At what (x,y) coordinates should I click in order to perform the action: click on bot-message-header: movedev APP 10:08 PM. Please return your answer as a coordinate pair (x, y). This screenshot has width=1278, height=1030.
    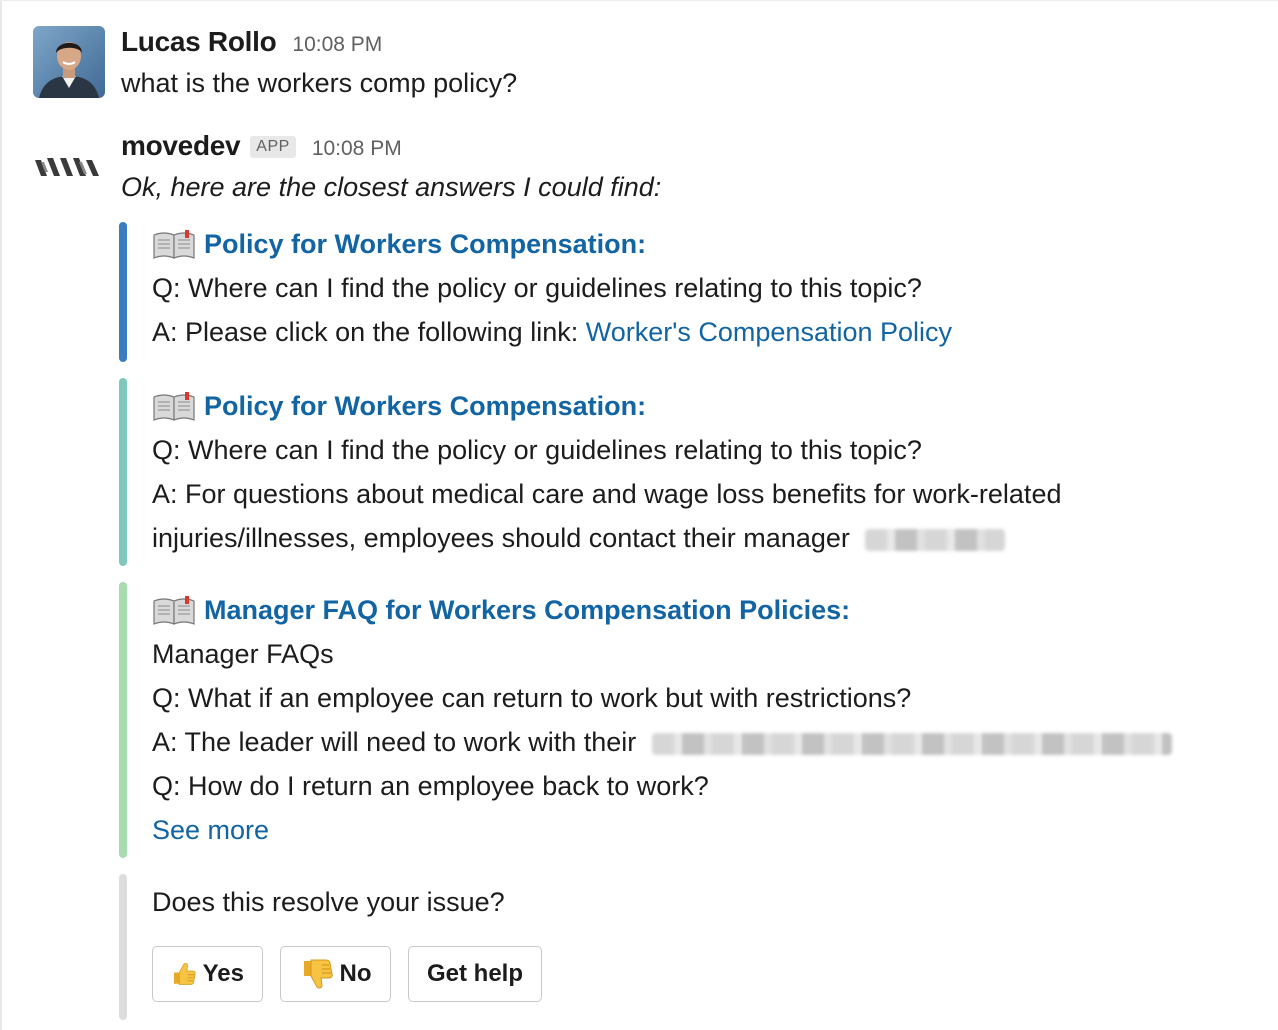
    Looking at the image, I should click on (261, 146).